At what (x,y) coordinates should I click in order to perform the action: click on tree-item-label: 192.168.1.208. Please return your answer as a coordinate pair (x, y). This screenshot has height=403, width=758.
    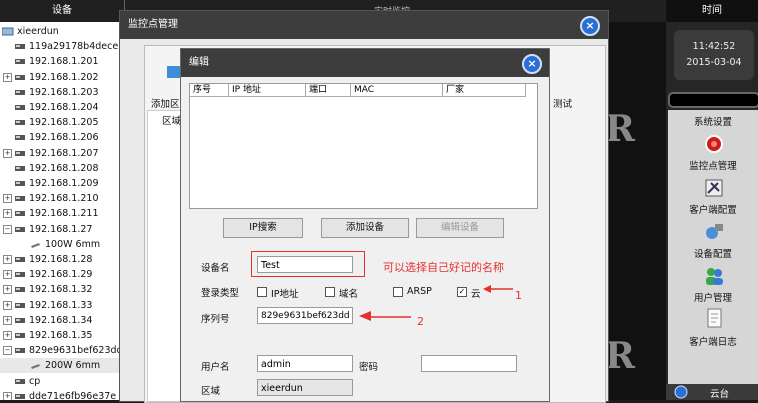
    Looking at the image, I should click on (64, 168).